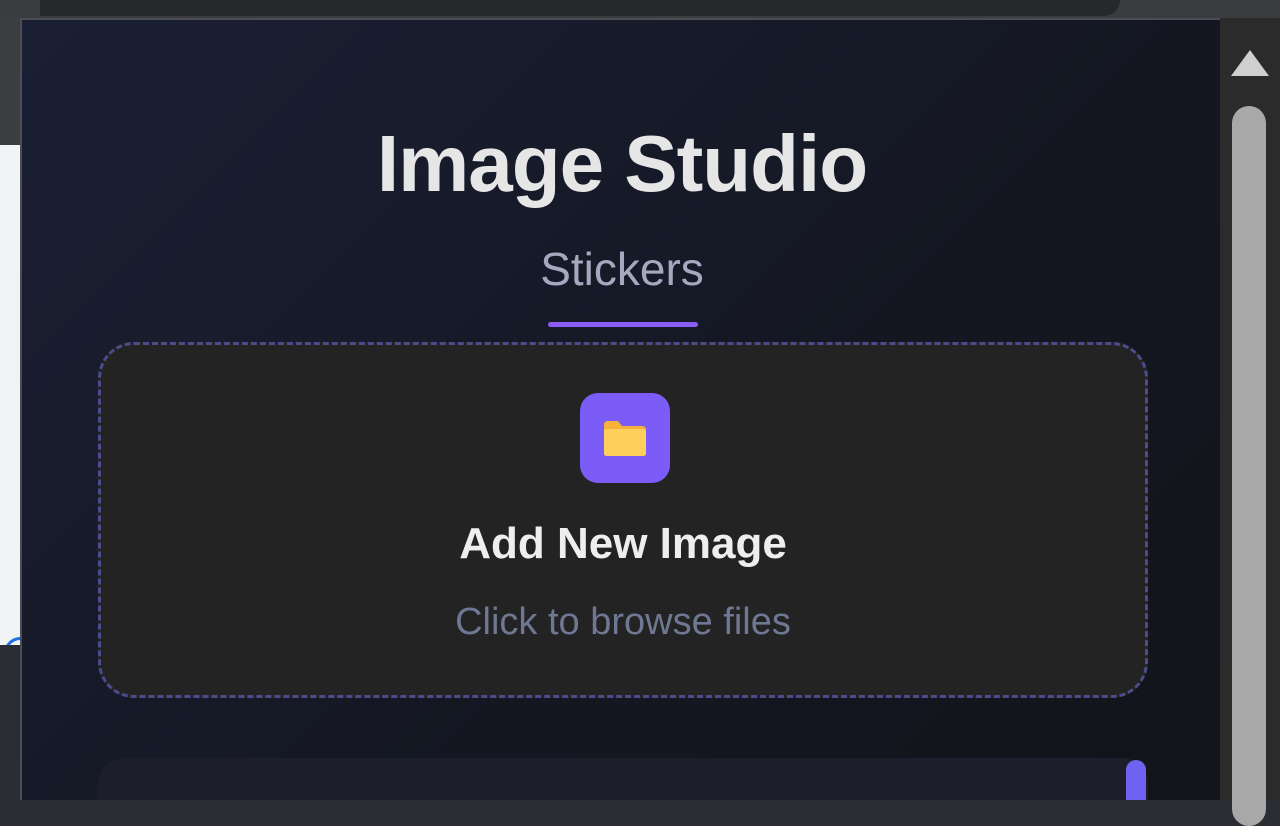 Image resolution: width=1280 pixels, height=826 pixels. Describe the element at coordinates (1249, 466) in the screenshot. I see `scrollbar-thumb` at that location.